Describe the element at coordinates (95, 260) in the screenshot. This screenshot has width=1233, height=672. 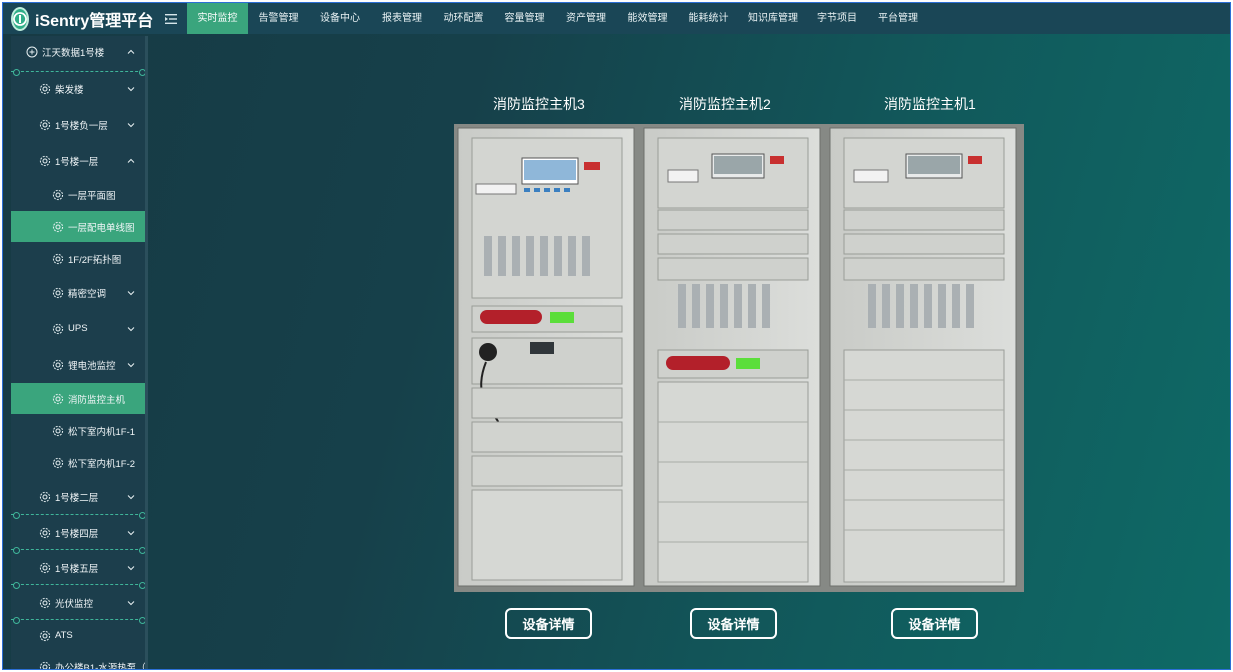
I see `sidebar-item-label: 1F/2F拓扑图` at that location.